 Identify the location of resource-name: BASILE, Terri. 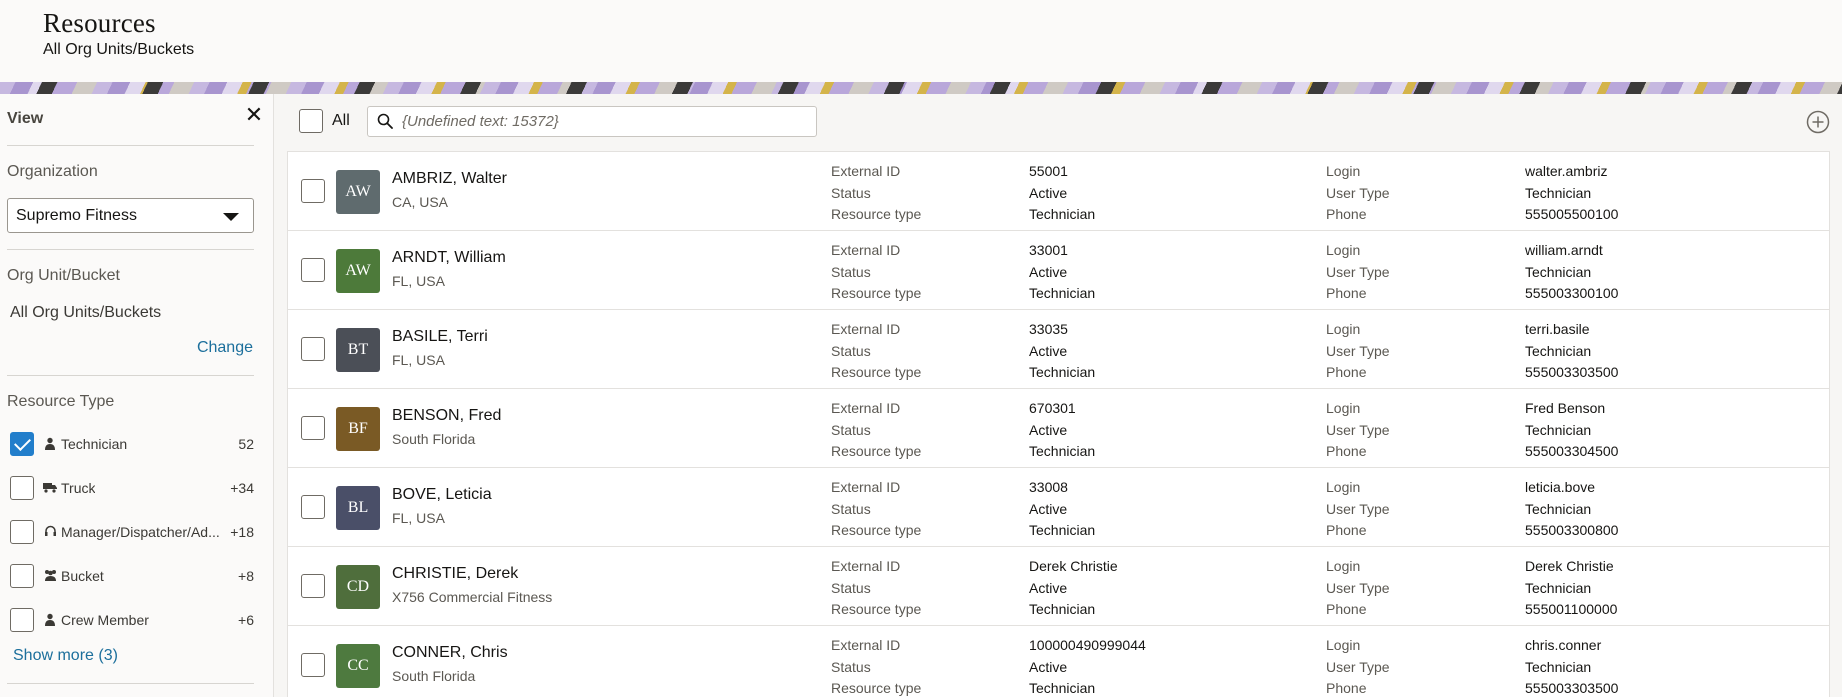
(440, 337).